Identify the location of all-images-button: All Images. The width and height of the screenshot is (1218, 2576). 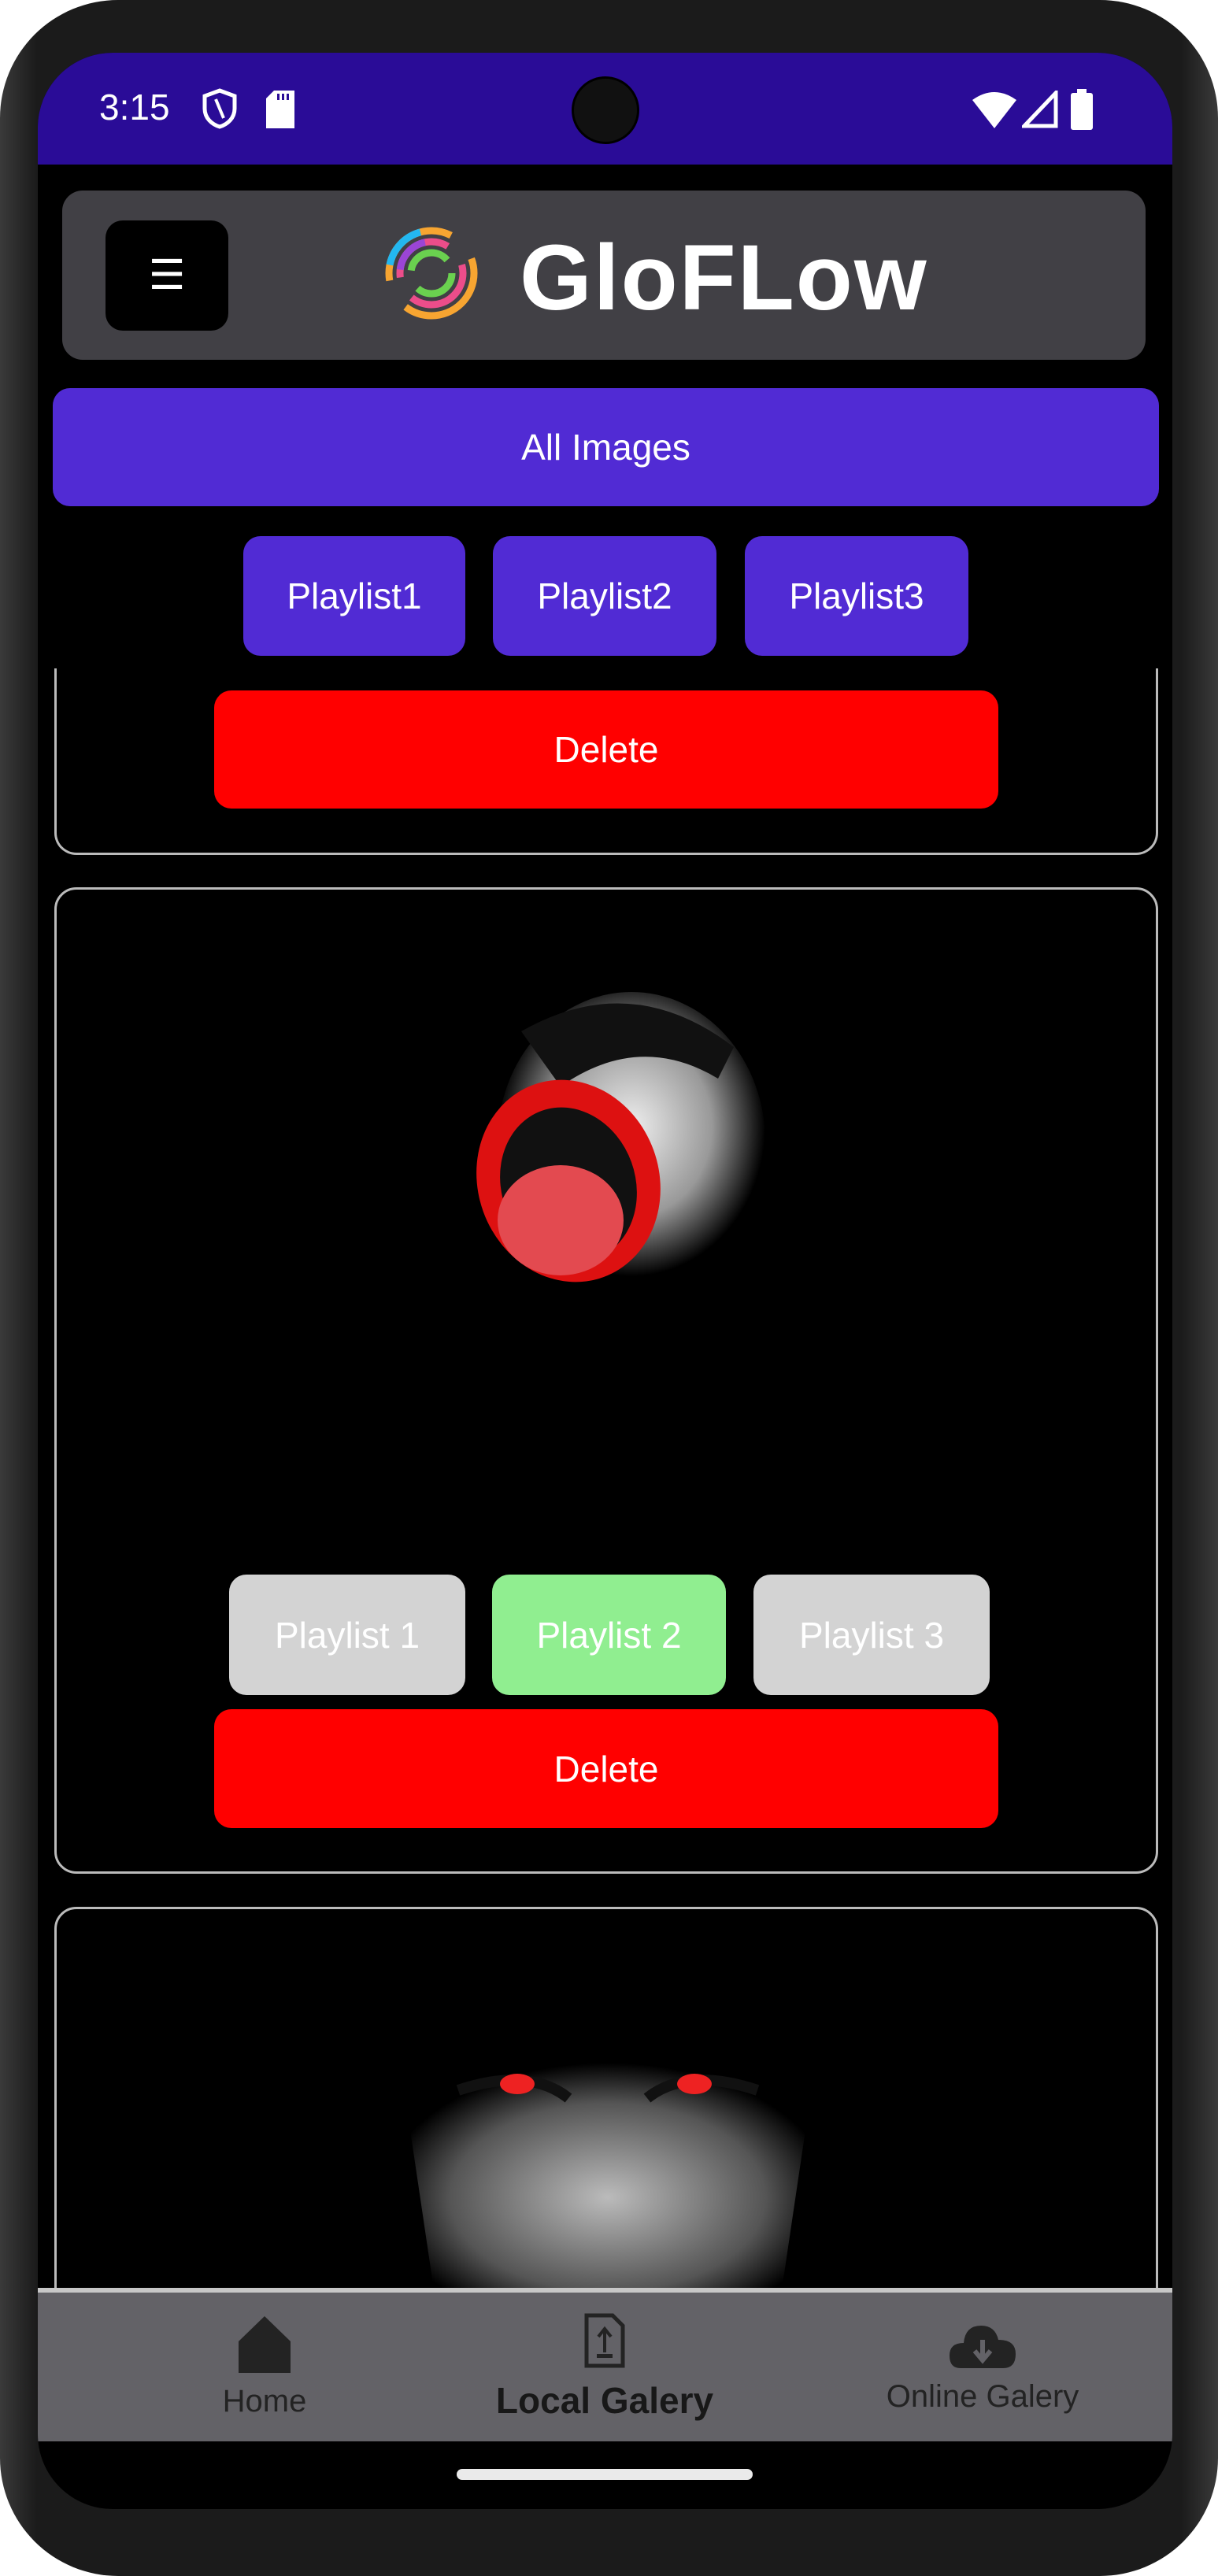
(606, 447).